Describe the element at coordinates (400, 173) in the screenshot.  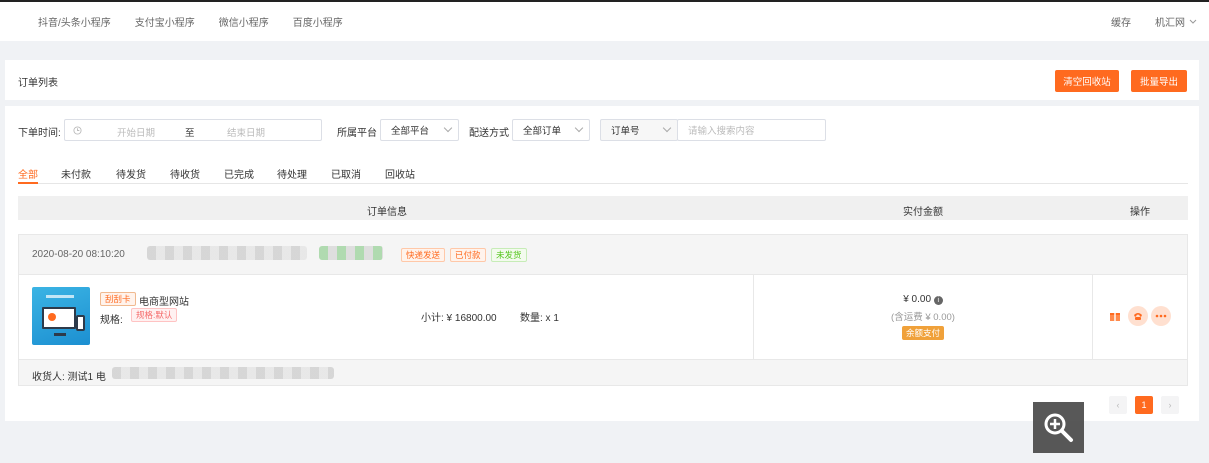
I see `tab-recycle-bin: 回收站` at that location.